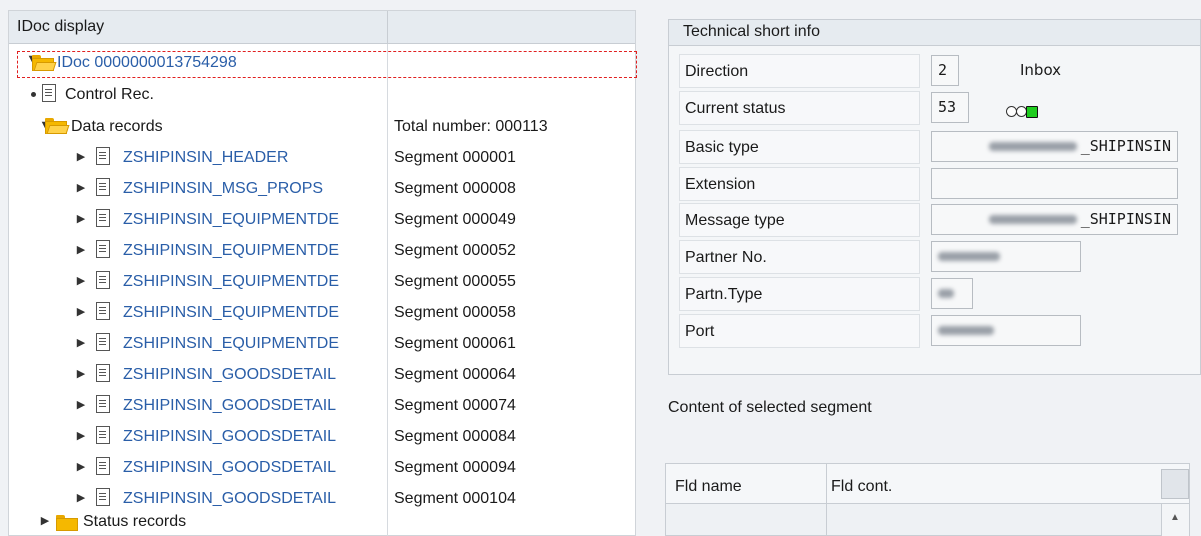 The image size is (1201, 536). What do you see at coordinates (455, 436) in the screenshot?
I see `segment-number: Segment 000084` at bounding box center [455, 436].